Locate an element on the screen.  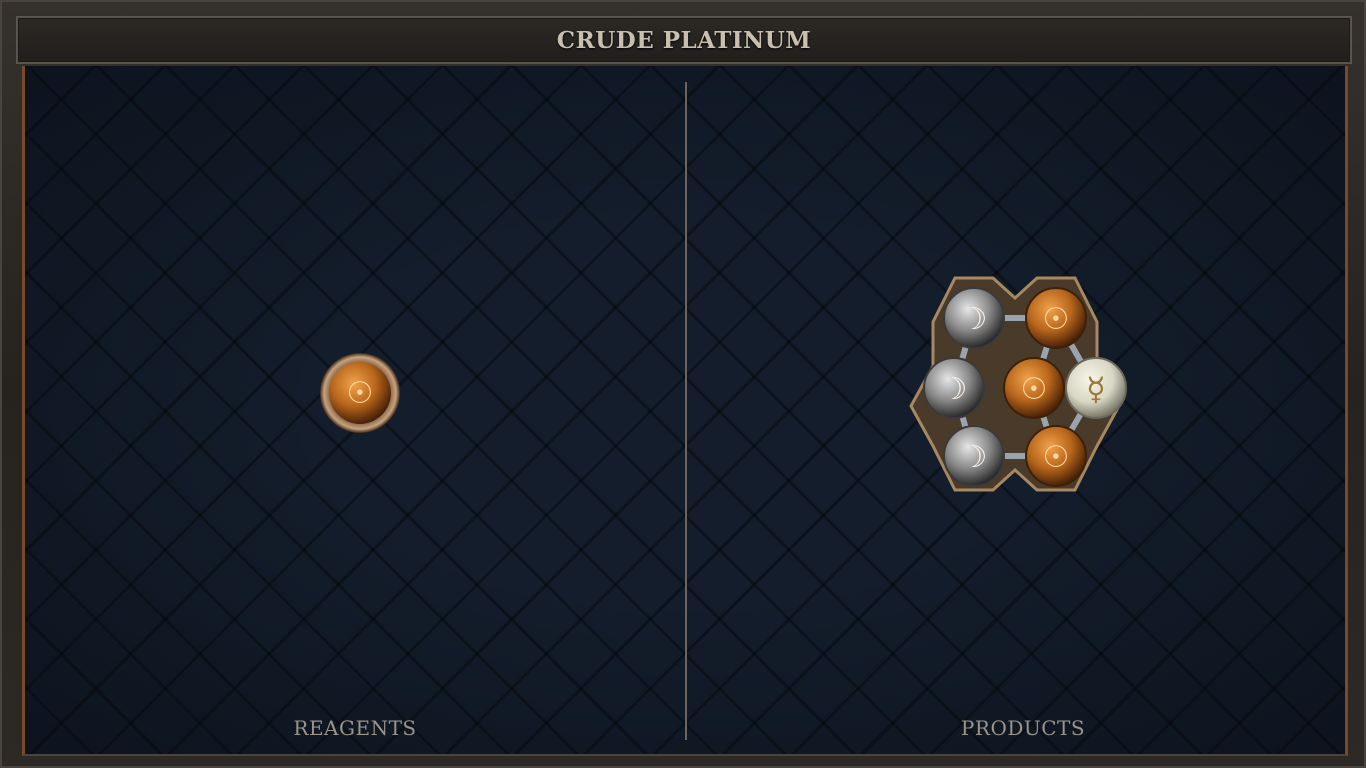
quicksilver-icon: ☿ is located at coordinates (1096, 389).